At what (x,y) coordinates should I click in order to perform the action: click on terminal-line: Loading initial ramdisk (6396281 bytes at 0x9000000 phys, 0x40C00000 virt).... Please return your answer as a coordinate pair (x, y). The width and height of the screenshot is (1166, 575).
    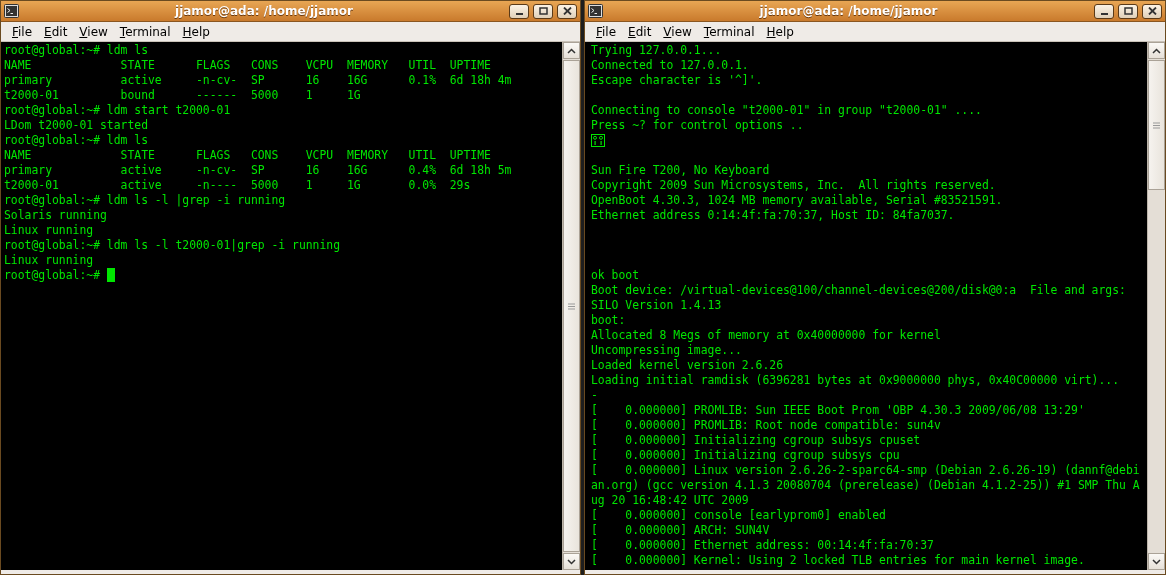
    Looking at the image, I should click on (855, 380).